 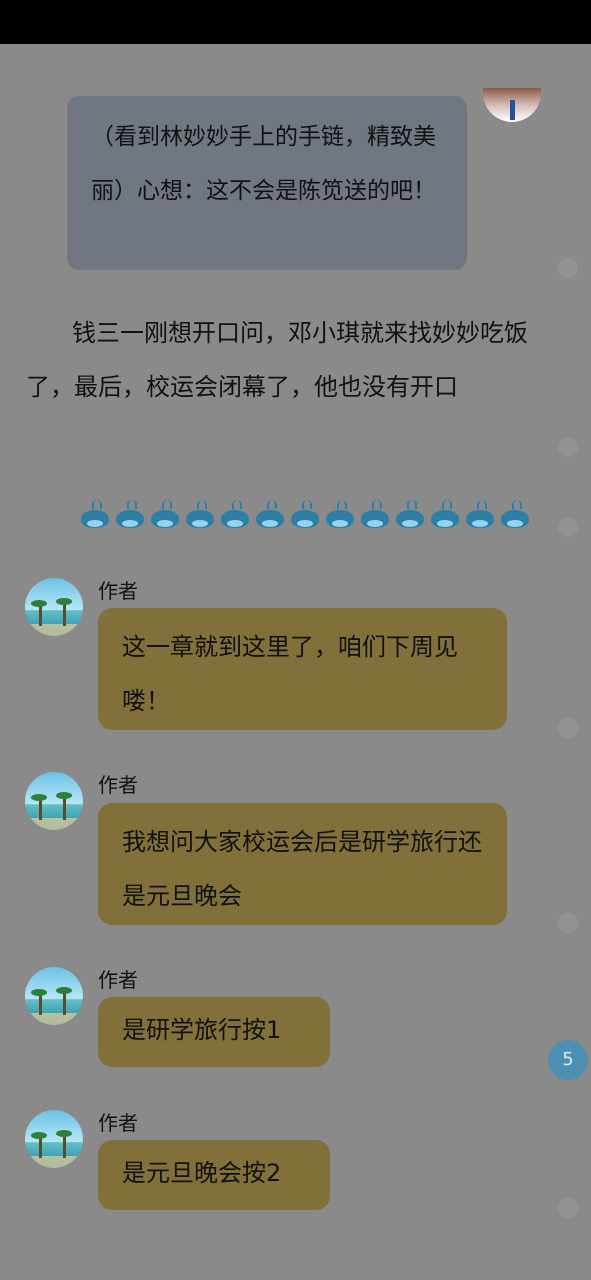 I want to click on author-message-bubble: 是研学旅行按1, so click(x=214, y=1032).